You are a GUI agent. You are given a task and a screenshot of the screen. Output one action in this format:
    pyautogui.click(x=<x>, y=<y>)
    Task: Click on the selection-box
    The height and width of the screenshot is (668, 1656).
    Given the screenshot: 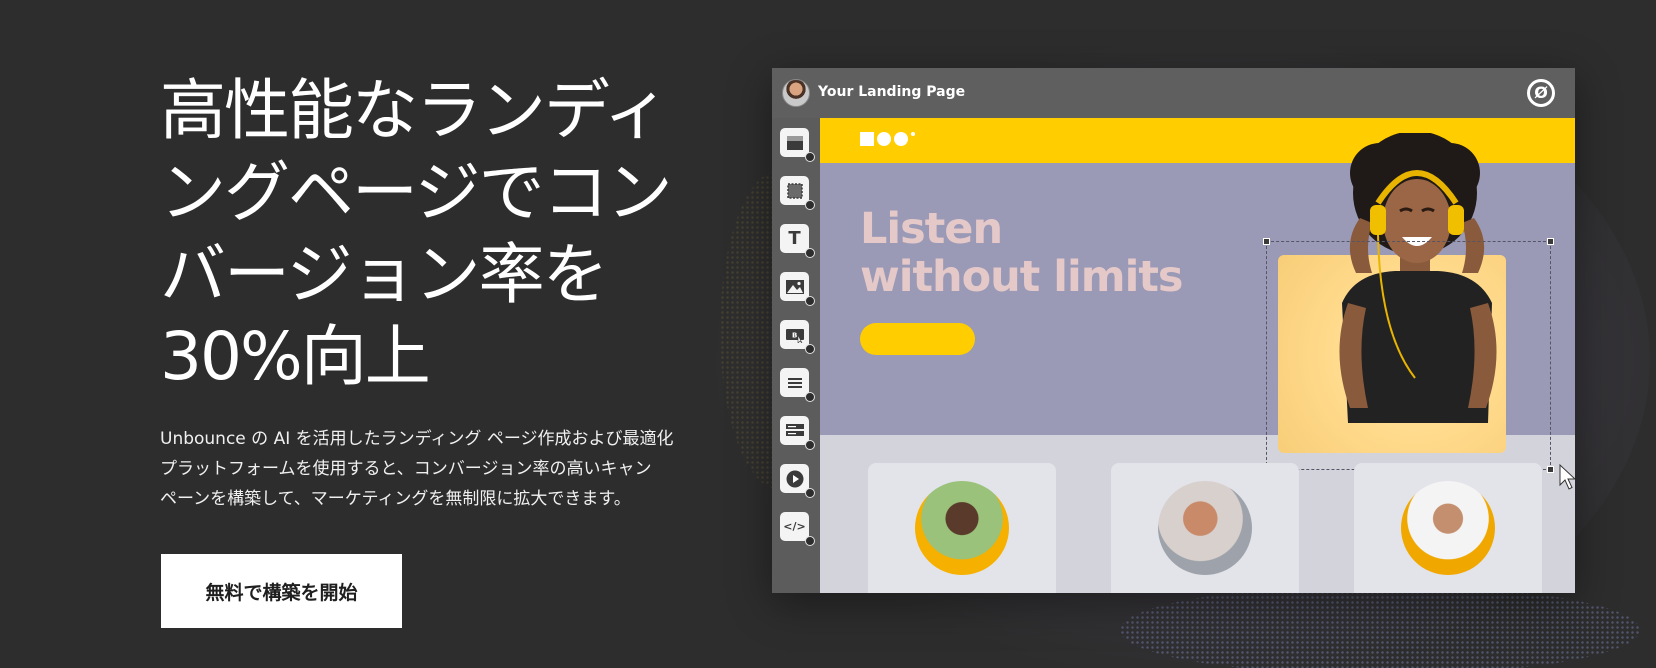 What is the action you would take?
    pyautogui.click(x=1408, y=355)
    